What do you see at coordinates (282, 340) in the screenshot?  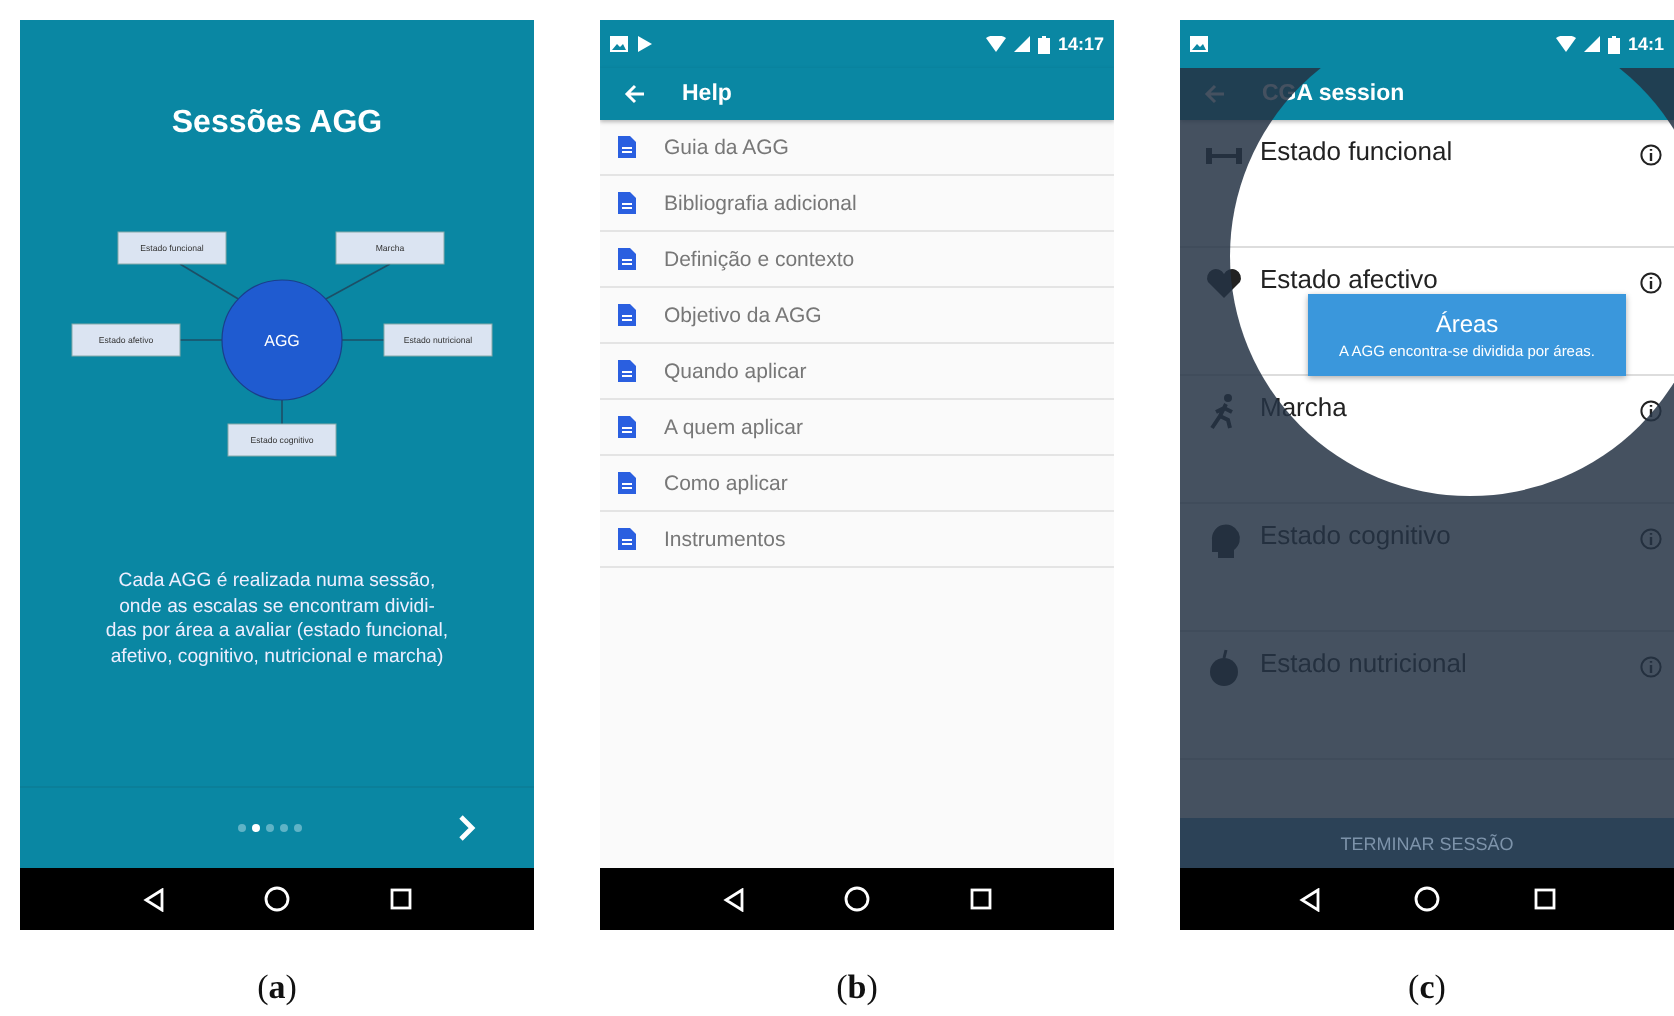 I see `center-node: AGG` at bounding box center [282, 340].